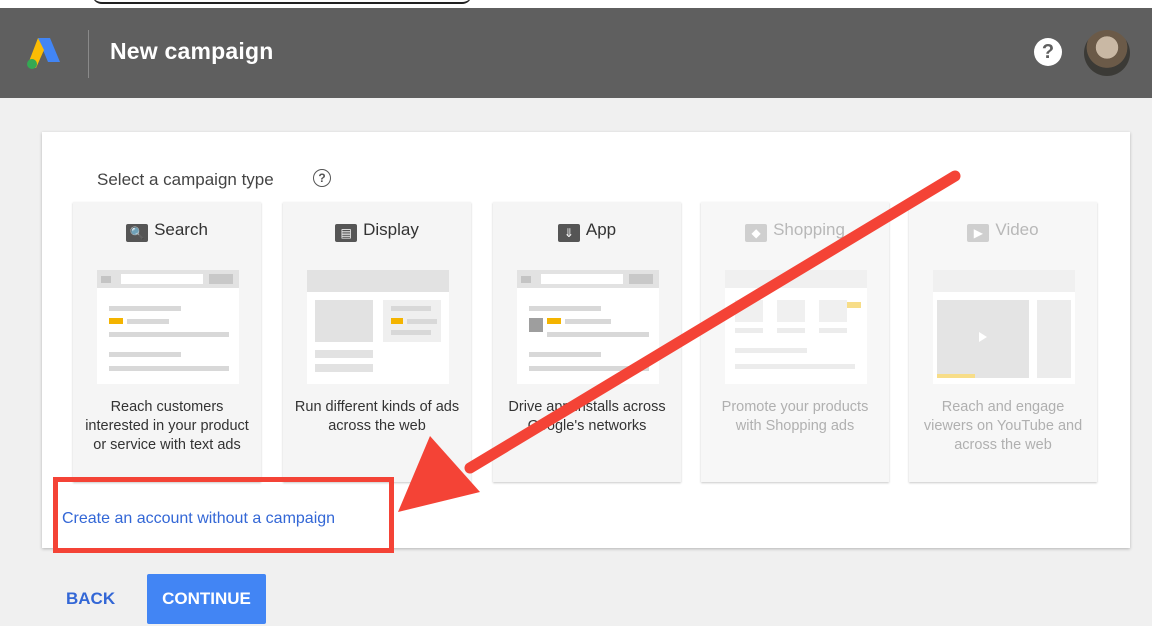 This screenshot has height=626, width=1152. Describe the element at coordinates (796, 327) in the screenshot. I see `shopping-illustration` at that location.